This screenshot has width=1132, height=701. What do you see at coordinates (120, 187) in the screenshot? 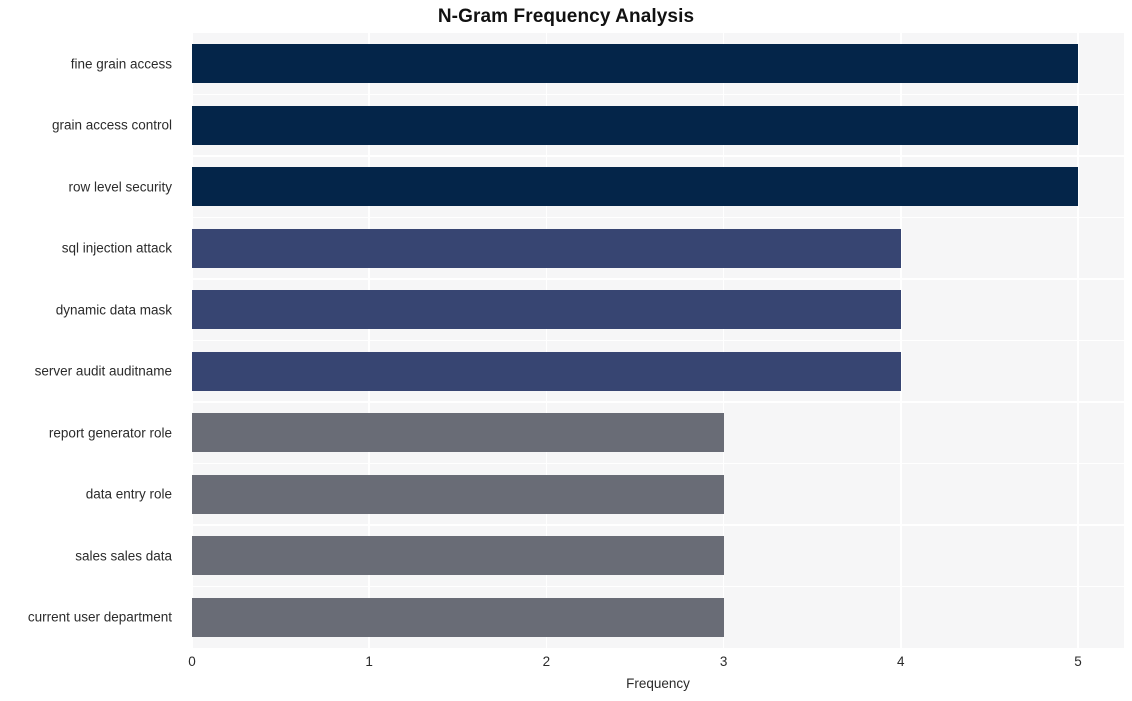
I see `y-axis-tick-label: row level security` at bounding box center [120, 187].